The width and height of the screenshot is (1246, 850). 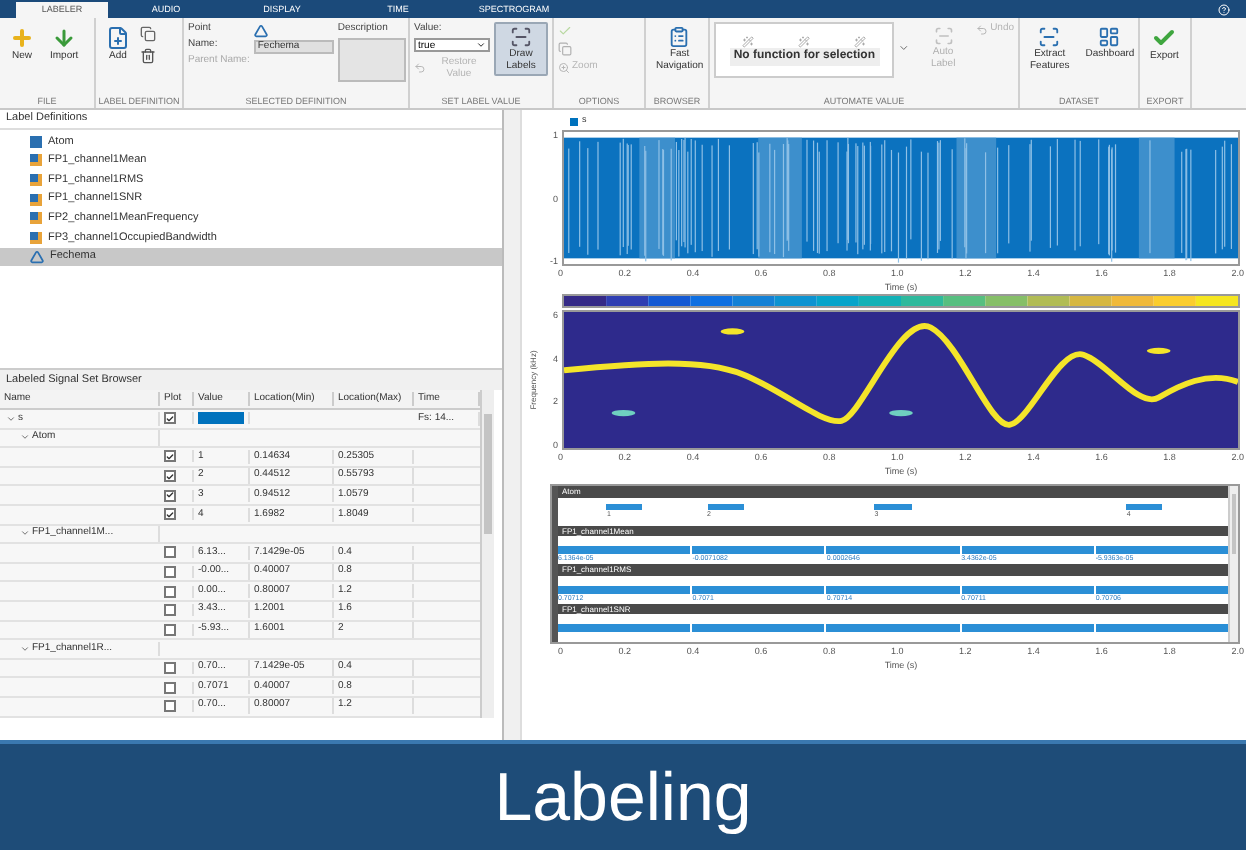 What do you see at coordinates (982, 29) in the screenshot?
I see `undo-icon` at bounding box center [982, 29].